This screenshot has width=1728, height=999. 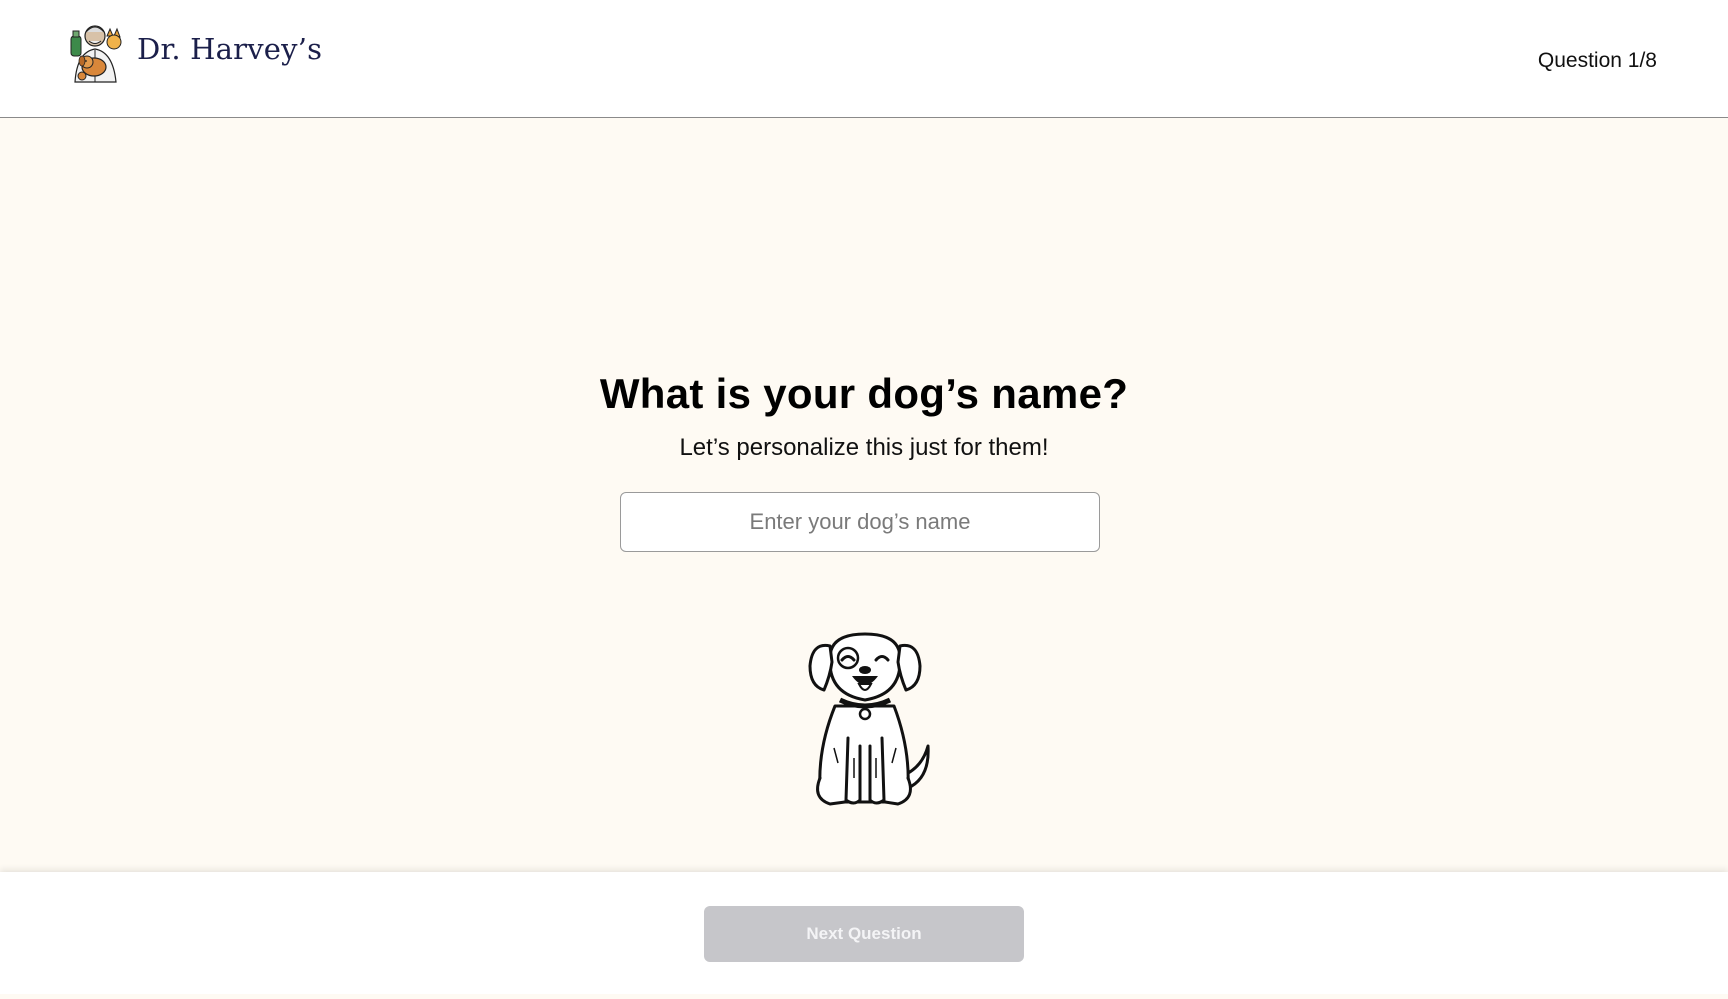 I want to click on brand-logo-link: Dr. Harvey’s, so click(x=194, y=53).